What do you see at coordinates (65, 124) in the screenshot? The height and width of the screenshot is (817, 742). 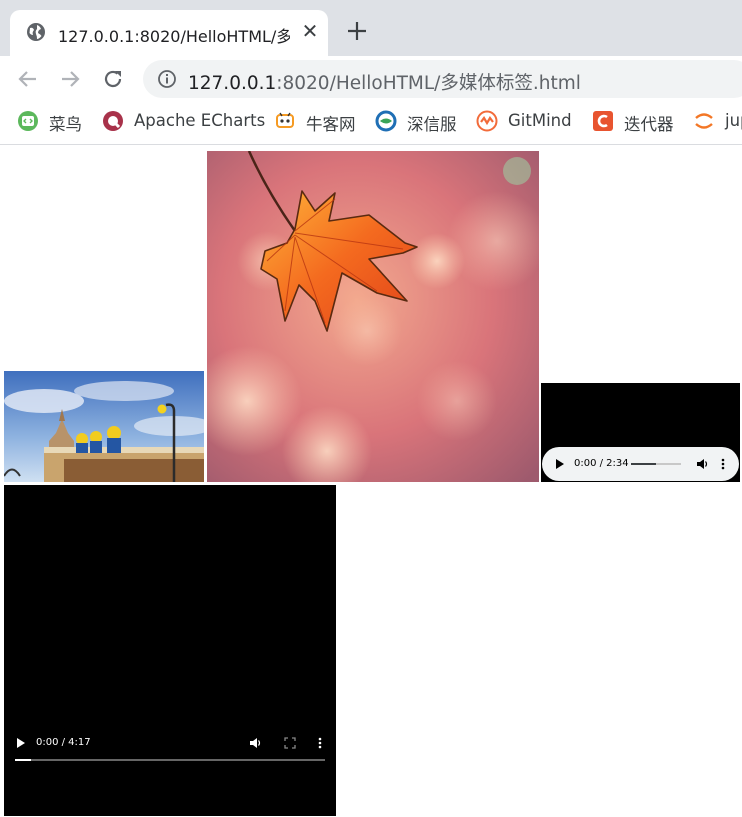 I see `bookmark-label: 菜鸟` at bounding box center [65, 124].